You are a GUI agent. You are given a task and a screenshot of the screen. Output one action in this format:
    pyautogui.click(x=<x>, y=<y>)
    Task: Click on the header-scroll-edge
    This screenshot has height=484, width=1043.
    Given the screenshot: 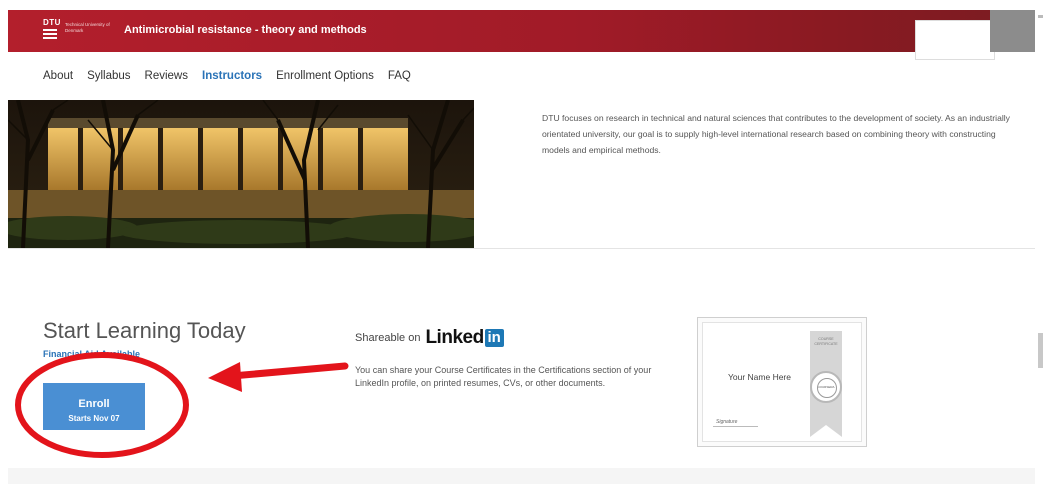 What is the action you would take?
    pyautogui.click(x=1012, y=31)
    